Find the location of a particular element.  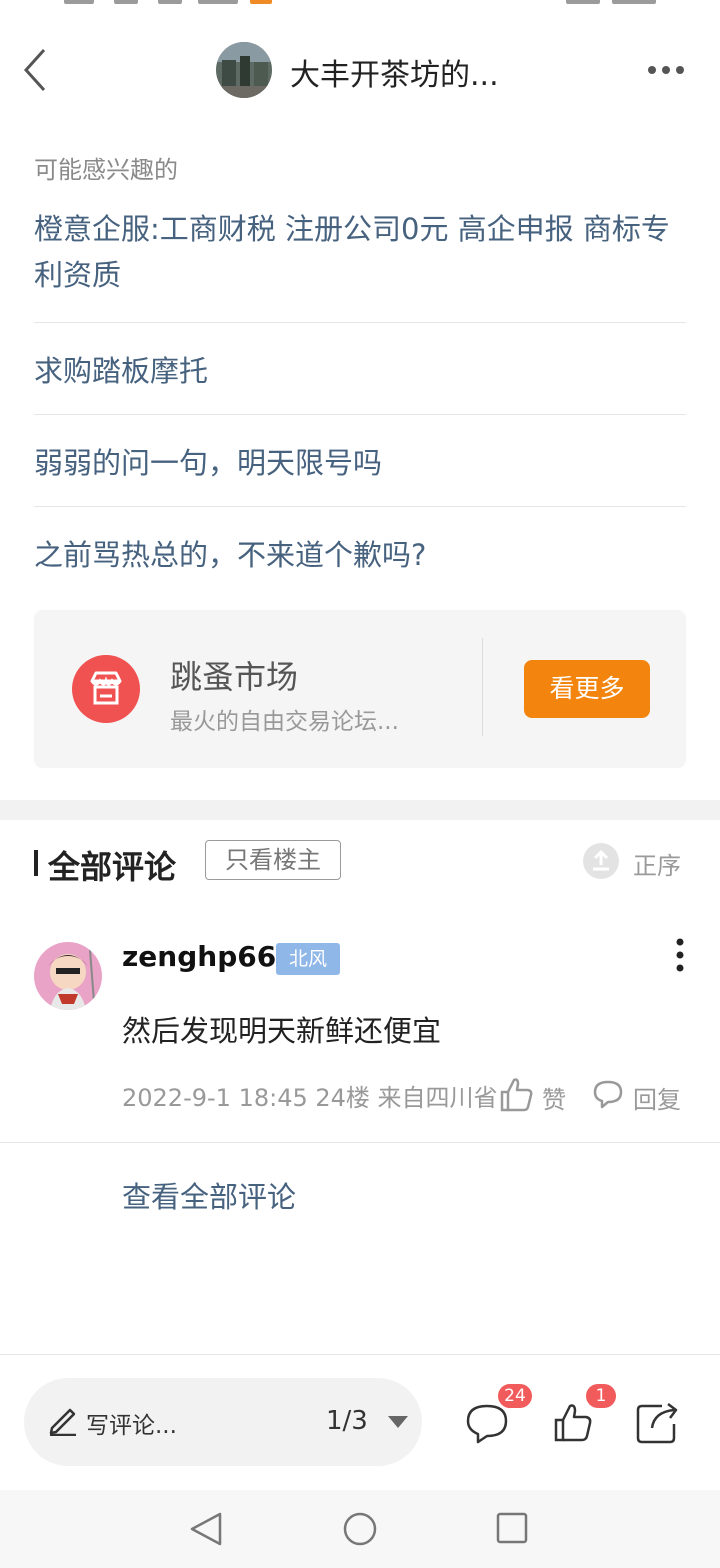

wifi-icon is located at coordinates (218, 2).